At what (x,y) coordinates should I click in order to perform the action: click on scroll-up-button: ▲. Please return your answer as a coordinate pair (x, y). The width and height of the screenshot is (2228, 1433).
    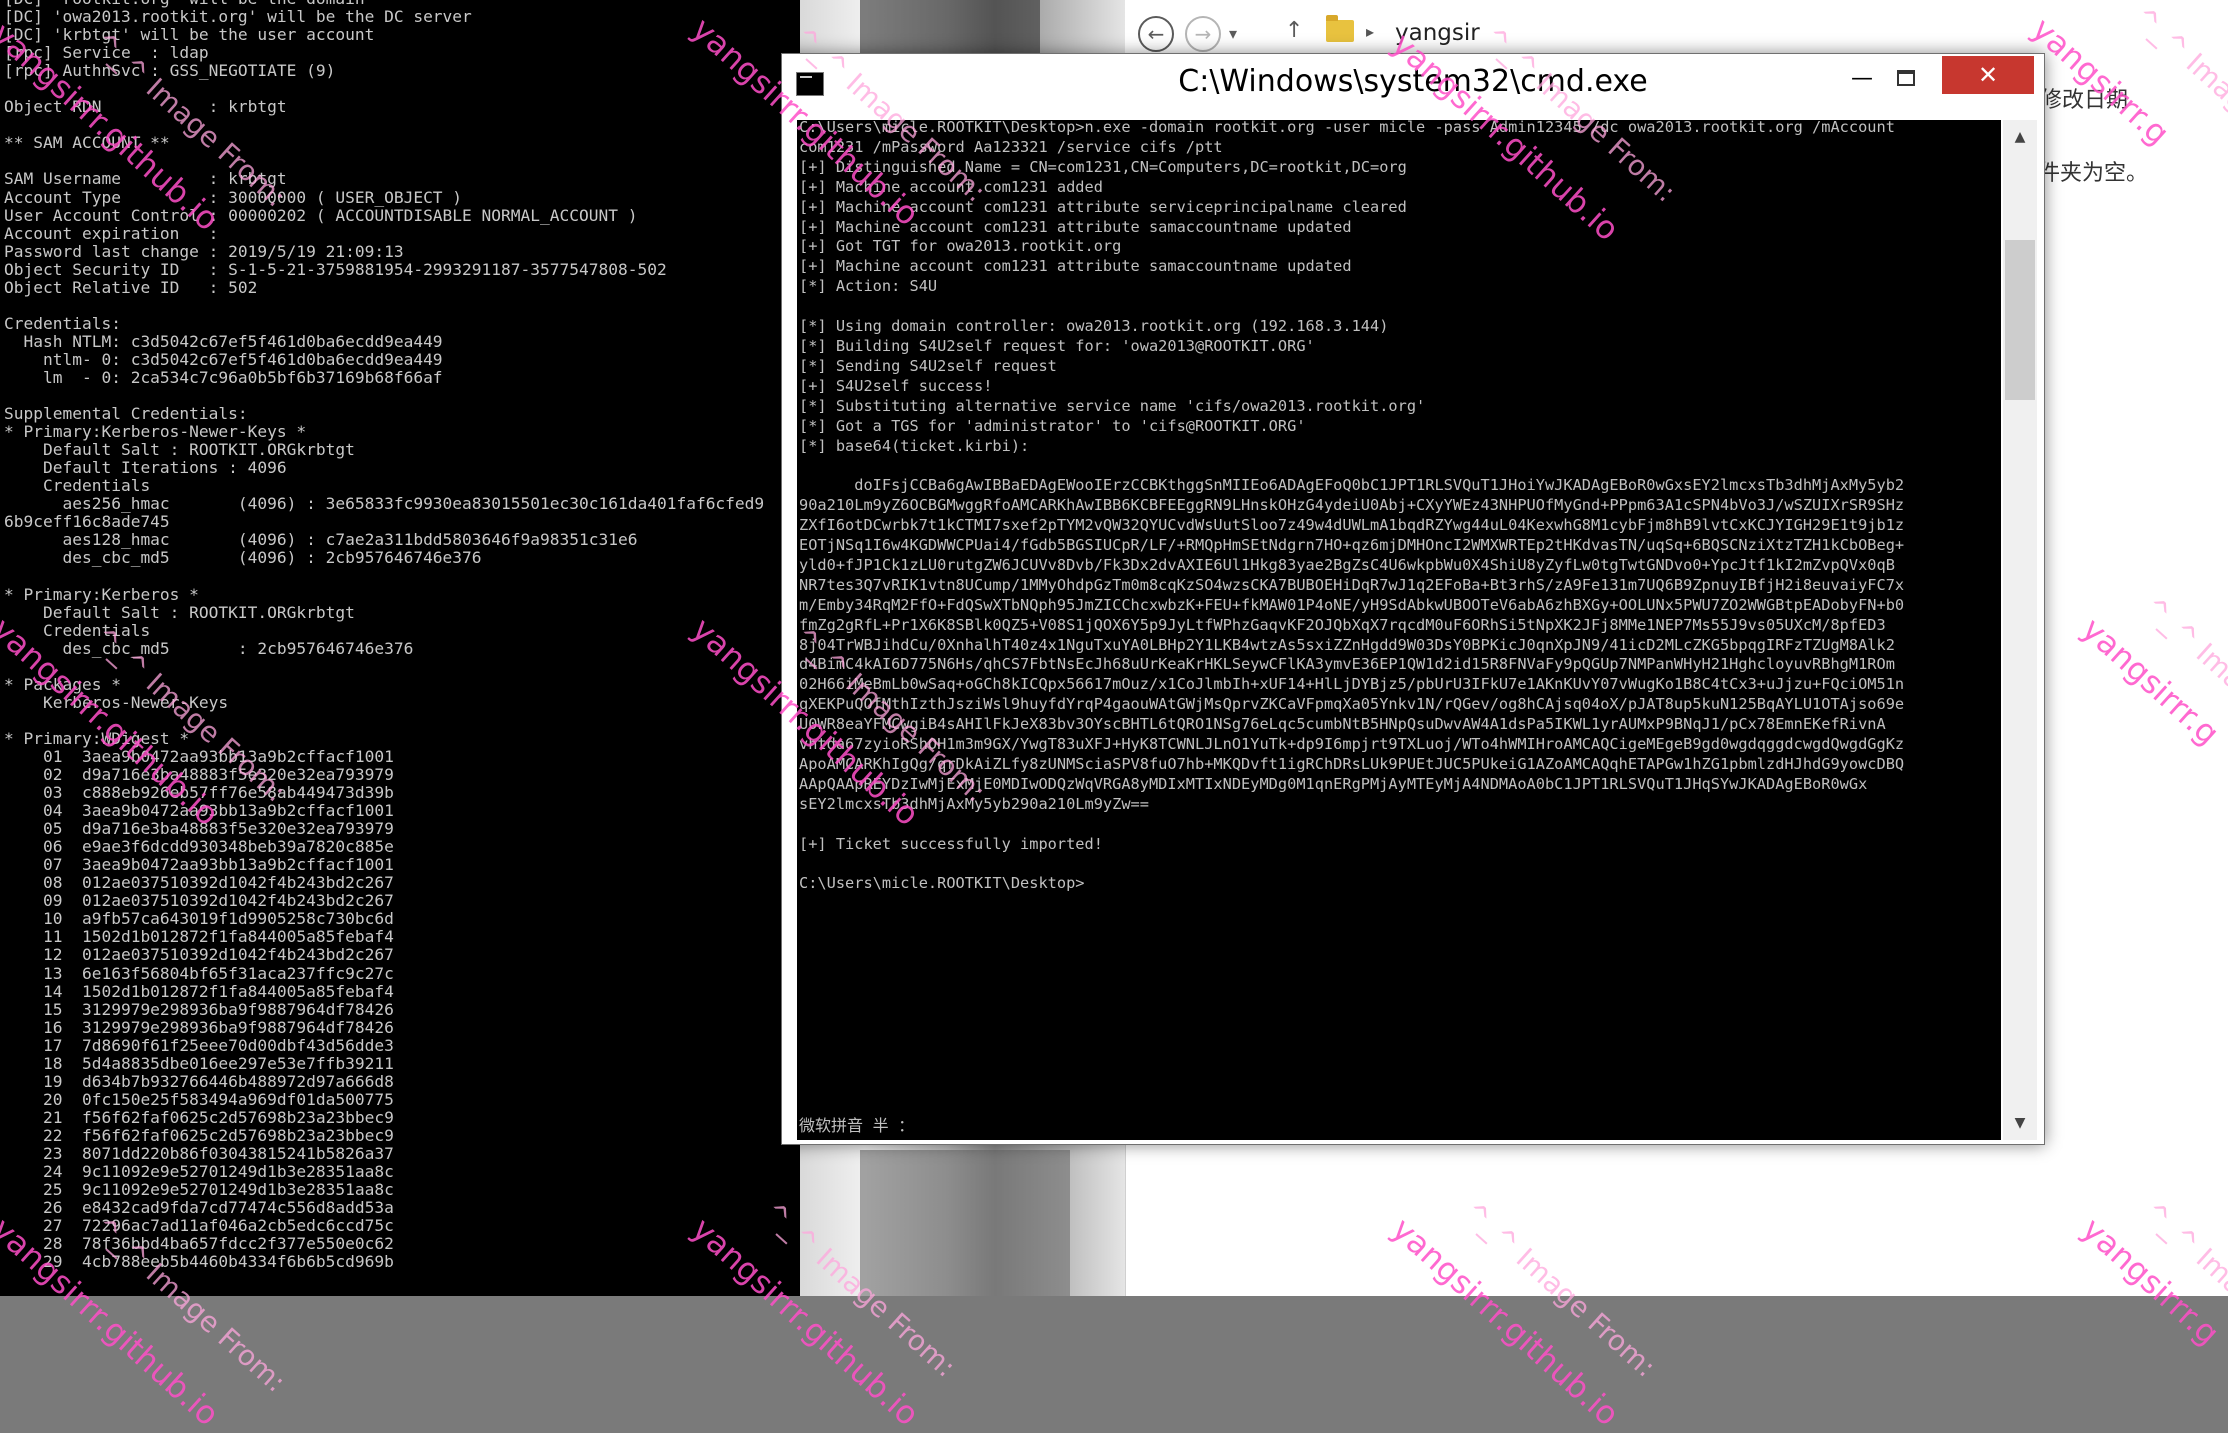
    Looking at the image, I should click on (2020, 137).